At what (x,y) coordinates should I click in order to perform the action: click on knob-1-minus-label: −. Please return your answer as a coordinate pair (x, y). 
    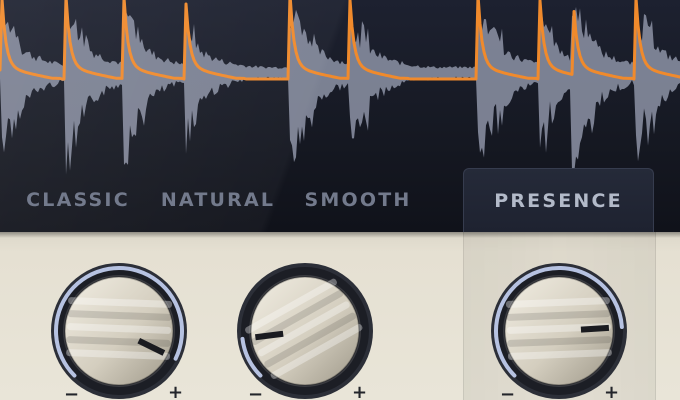
    Looking at the image, I should click on (72, 392).